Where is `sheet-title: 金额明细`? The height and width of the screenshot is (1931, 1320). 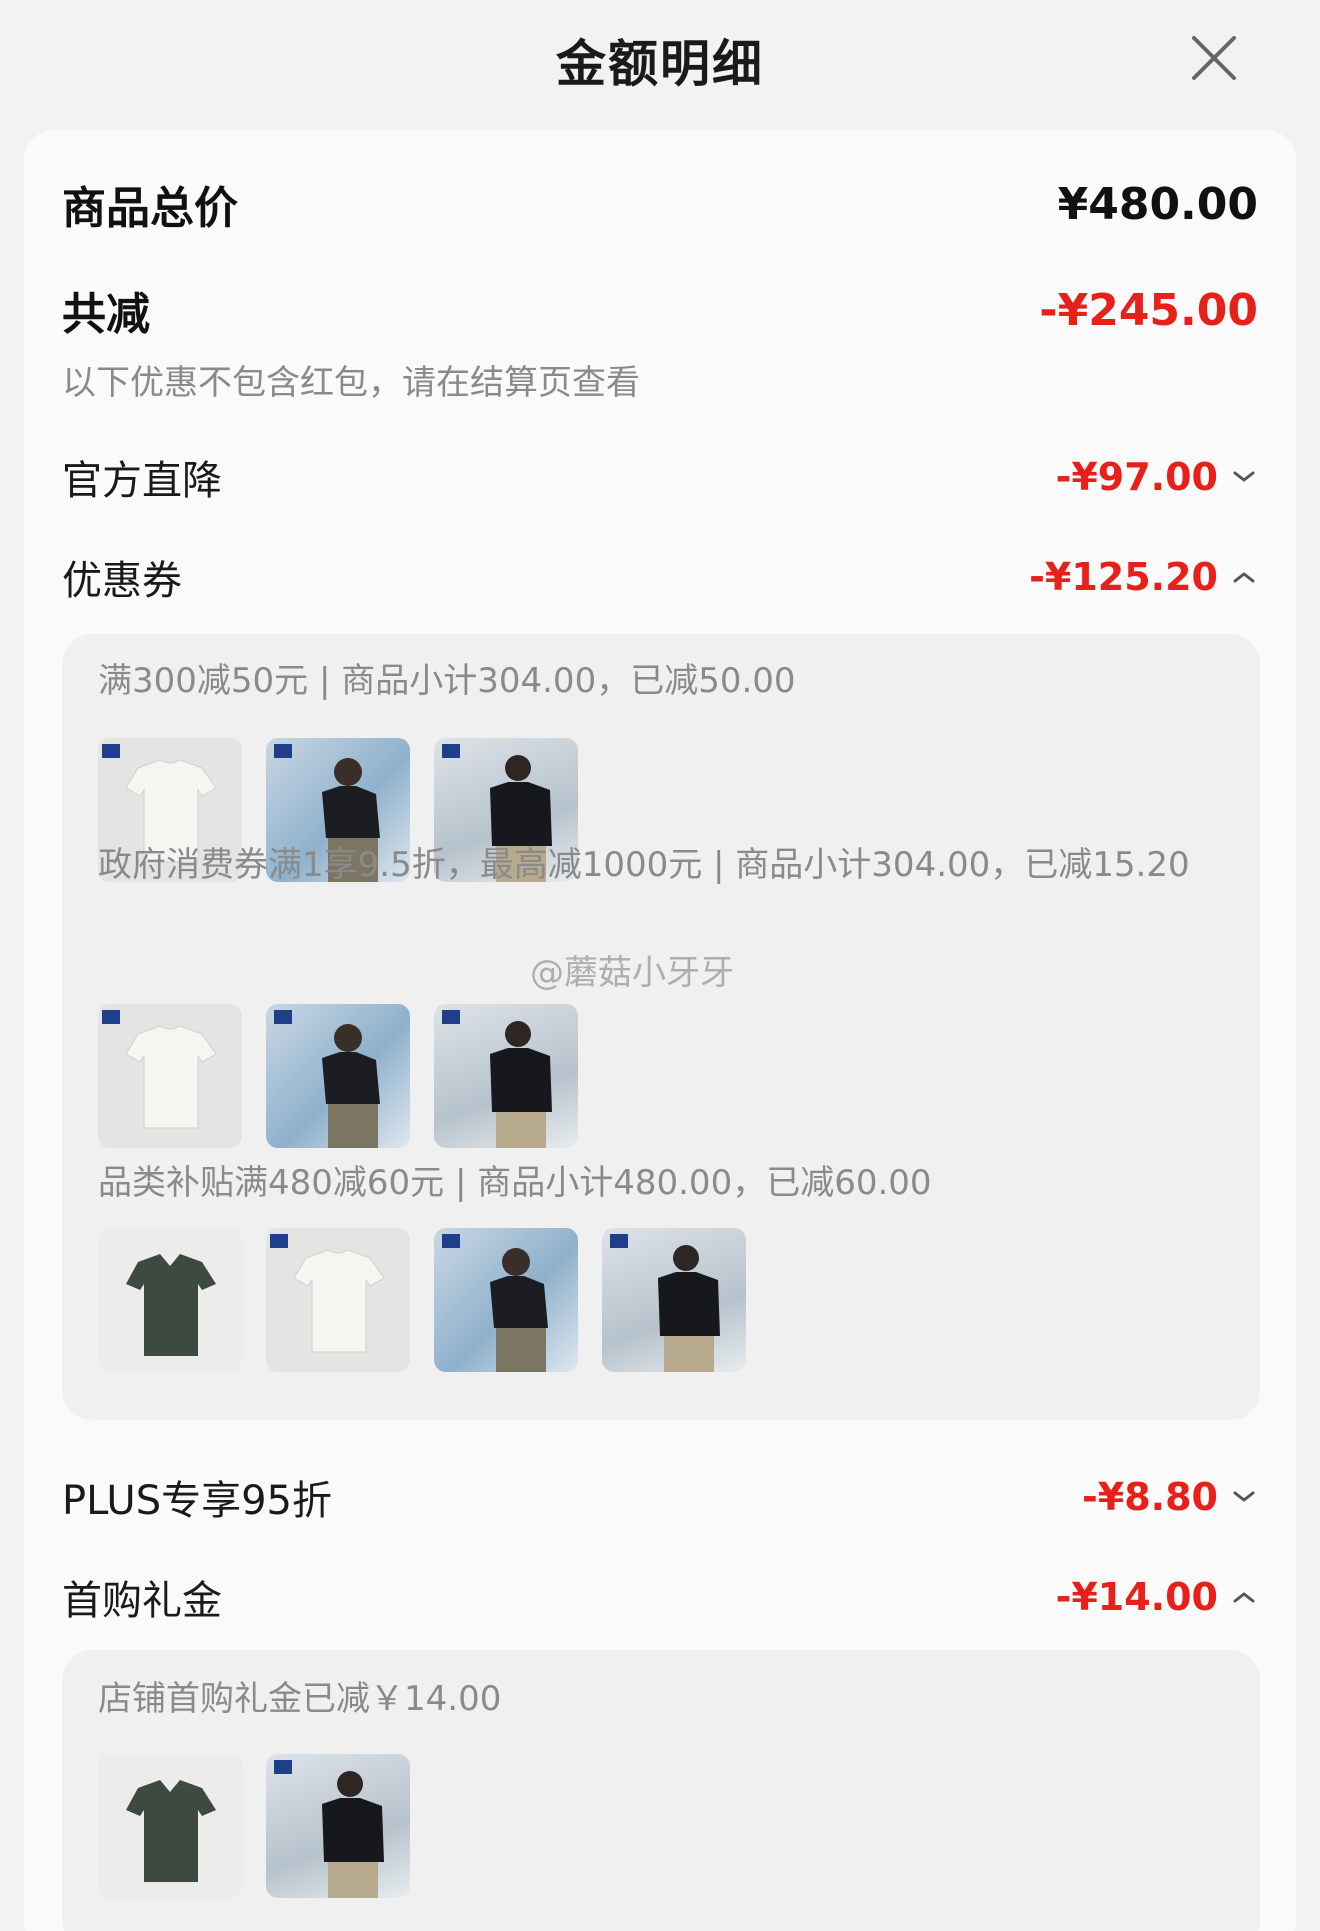
sheet-title: 金额明细 is located at coordinates (660, 64).